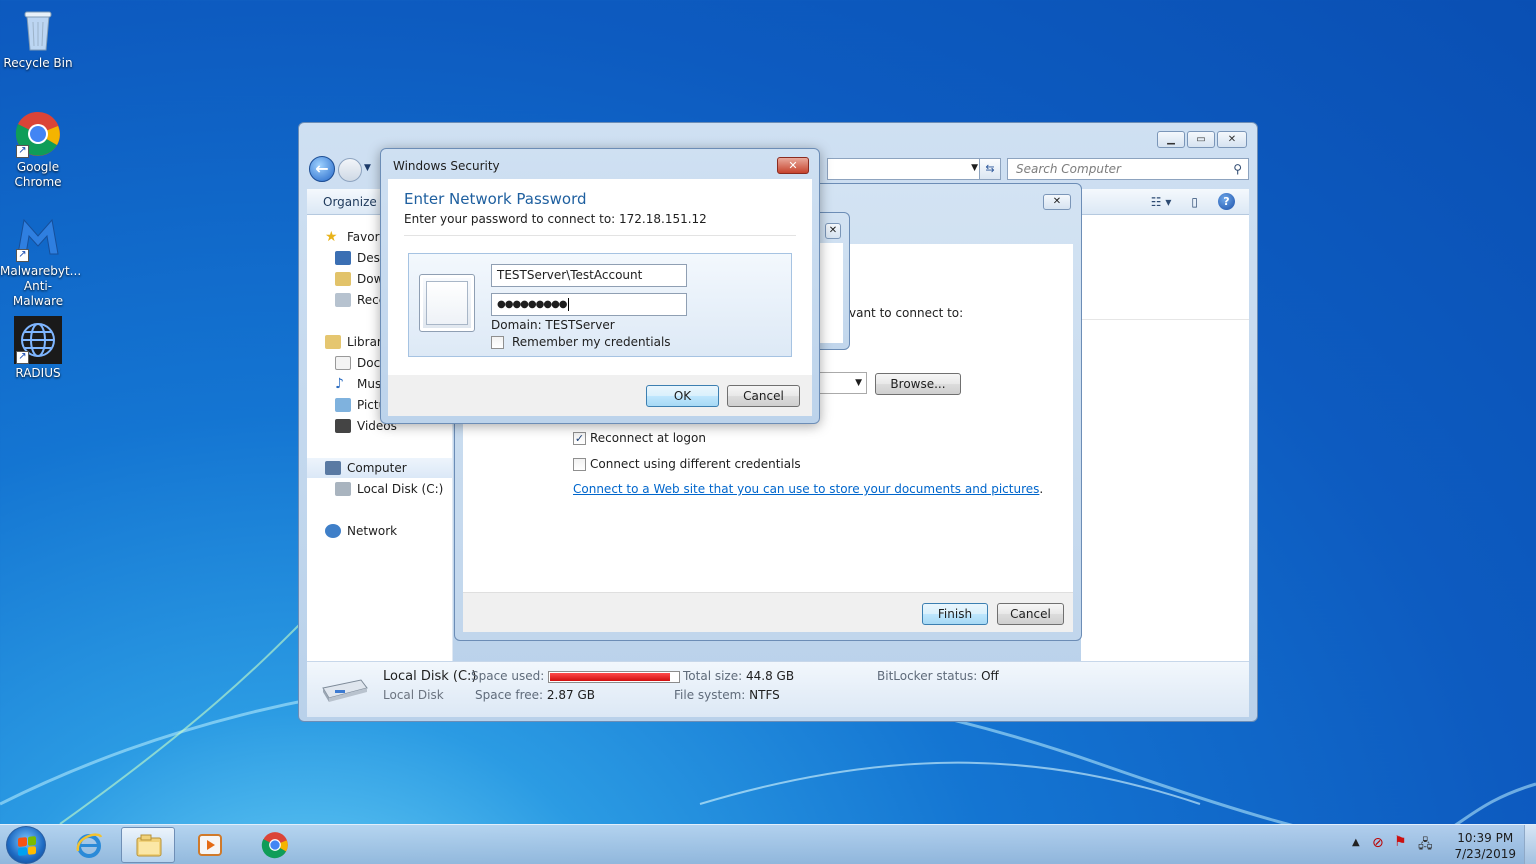 Image resolution: width=1536 pixels, height=864 pixels. What do you see at coordinates (333, 342) in the screenshot?
I see `libraries-icon` at bounding box center [333, 342].